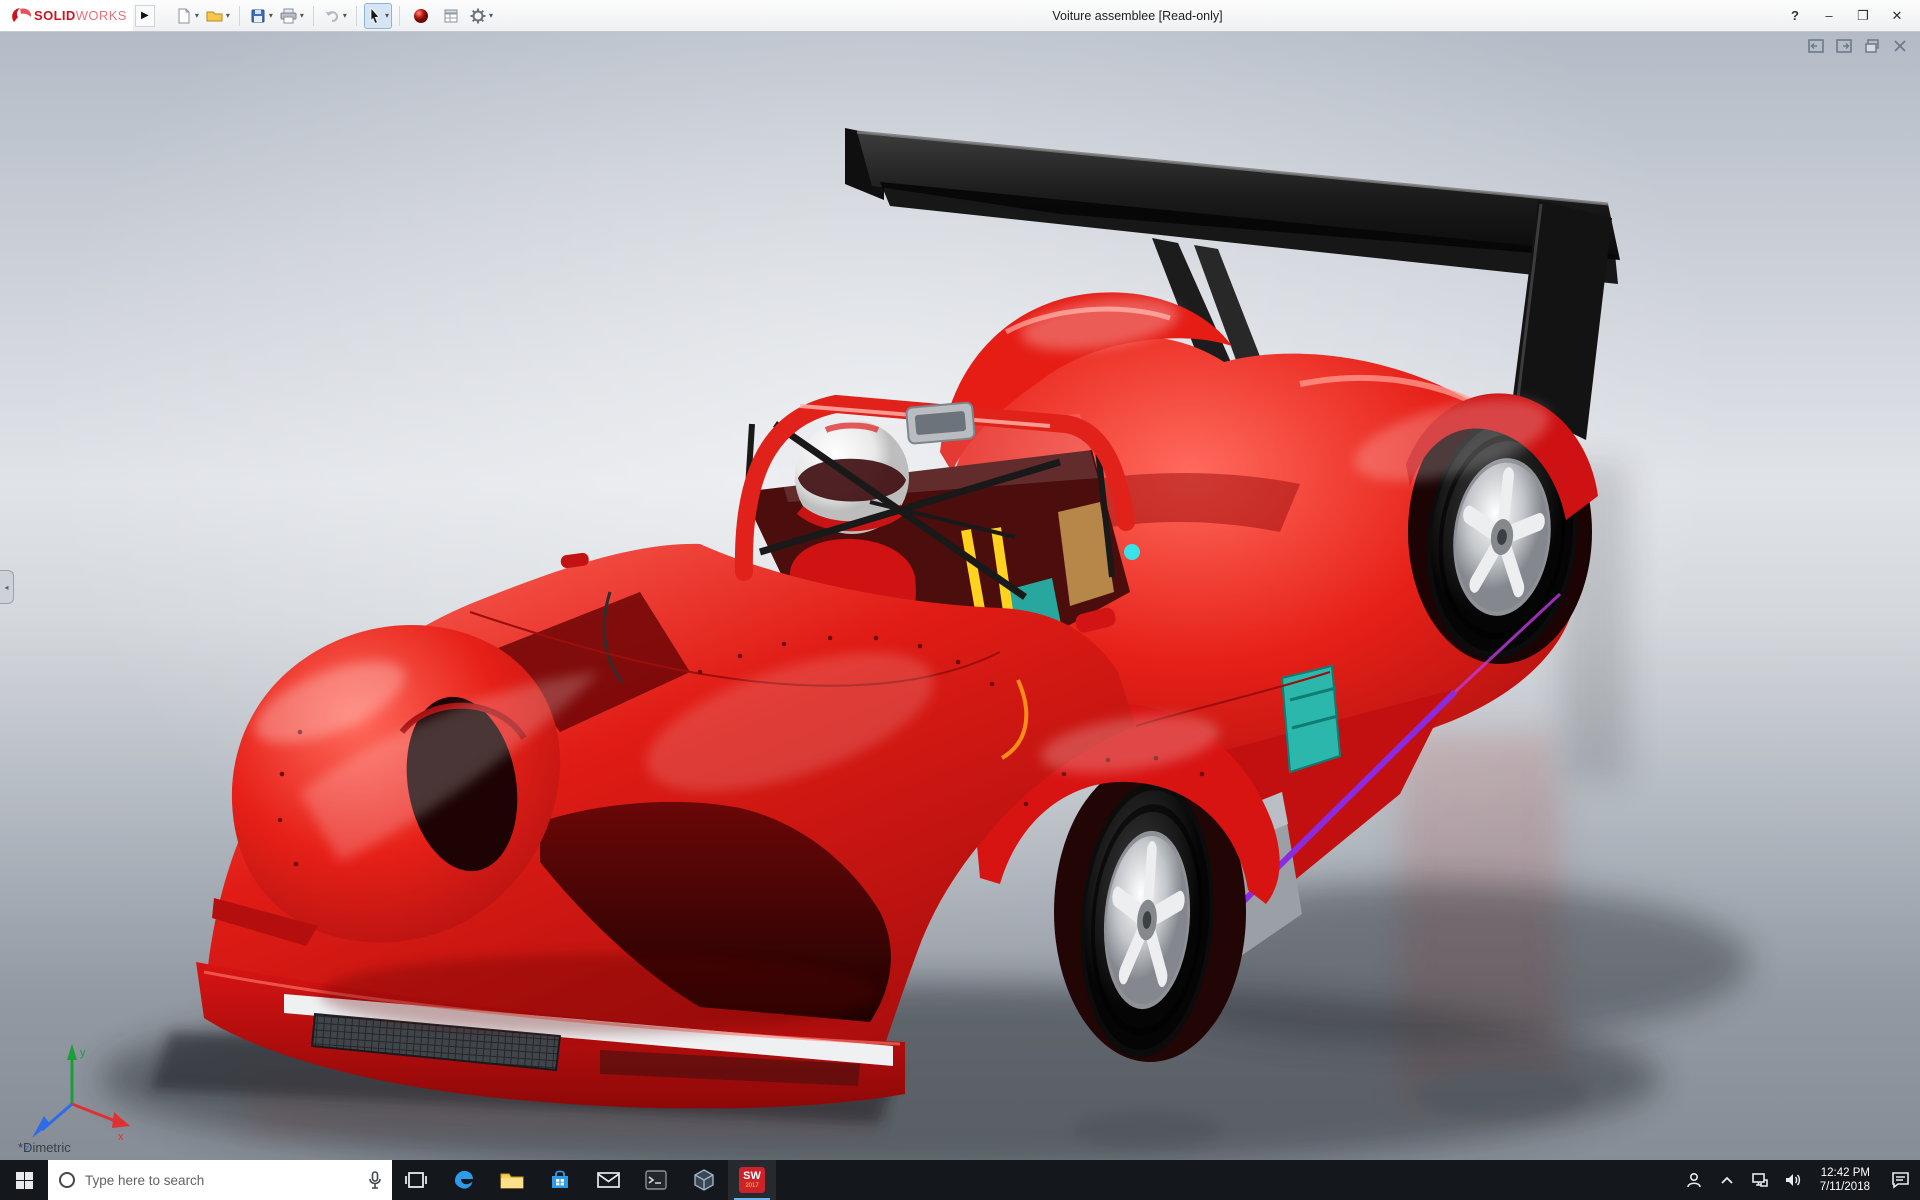 The height and width of the screenshot is (1200, 1920). I want to click on mail-icon, so click(608, 1180).